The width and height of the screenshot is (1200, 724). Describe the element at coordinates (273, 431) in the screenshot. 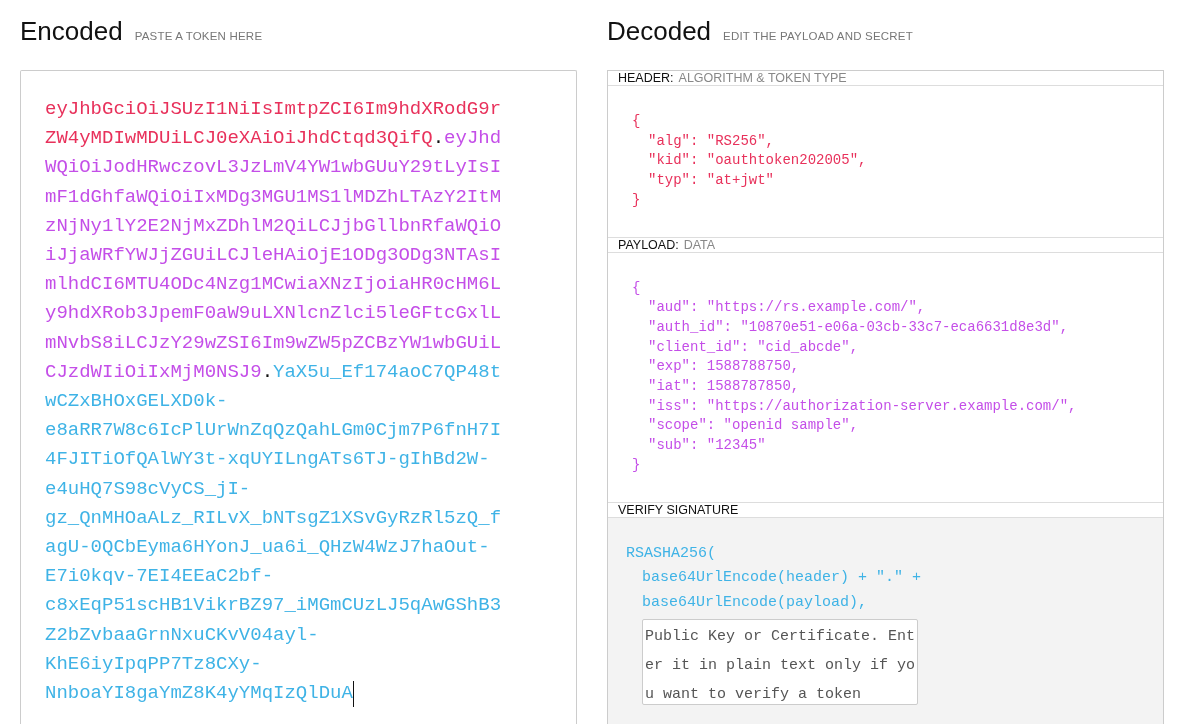

I see `token-signature-text: e8aRR7W8c6IcPlUrWnZqQzQahLGm0Cjm7P6fnH7I` at that location.